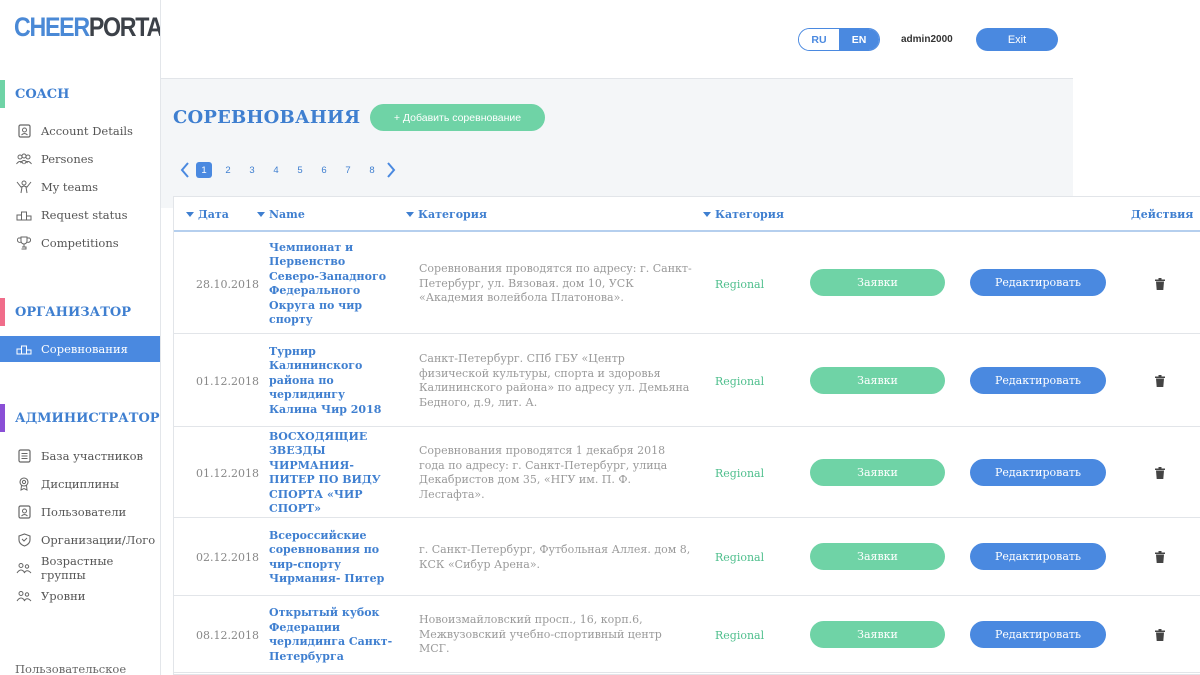 This screenshot has height=675, width=1200. What do you see at coordinates (80, 512) in the screenshot?
I see `sidebar-item-users: Пользователи` at bounding box center [80, 512].